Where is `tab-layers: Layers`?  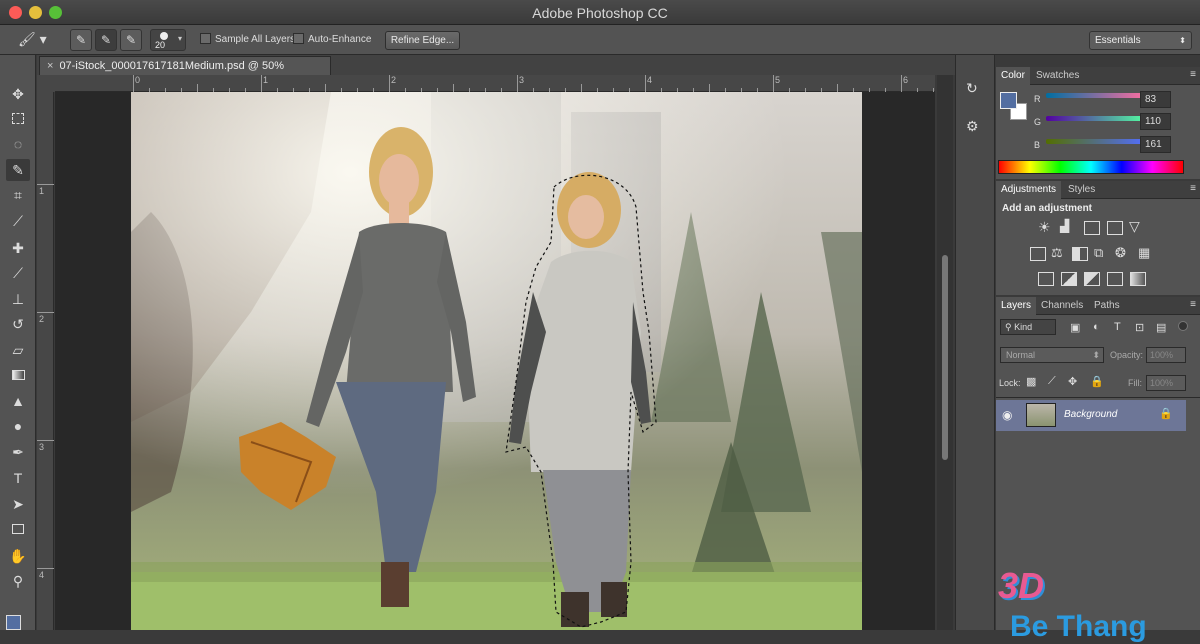 tab-layers: Layers is located at coordinates (1016, 306).